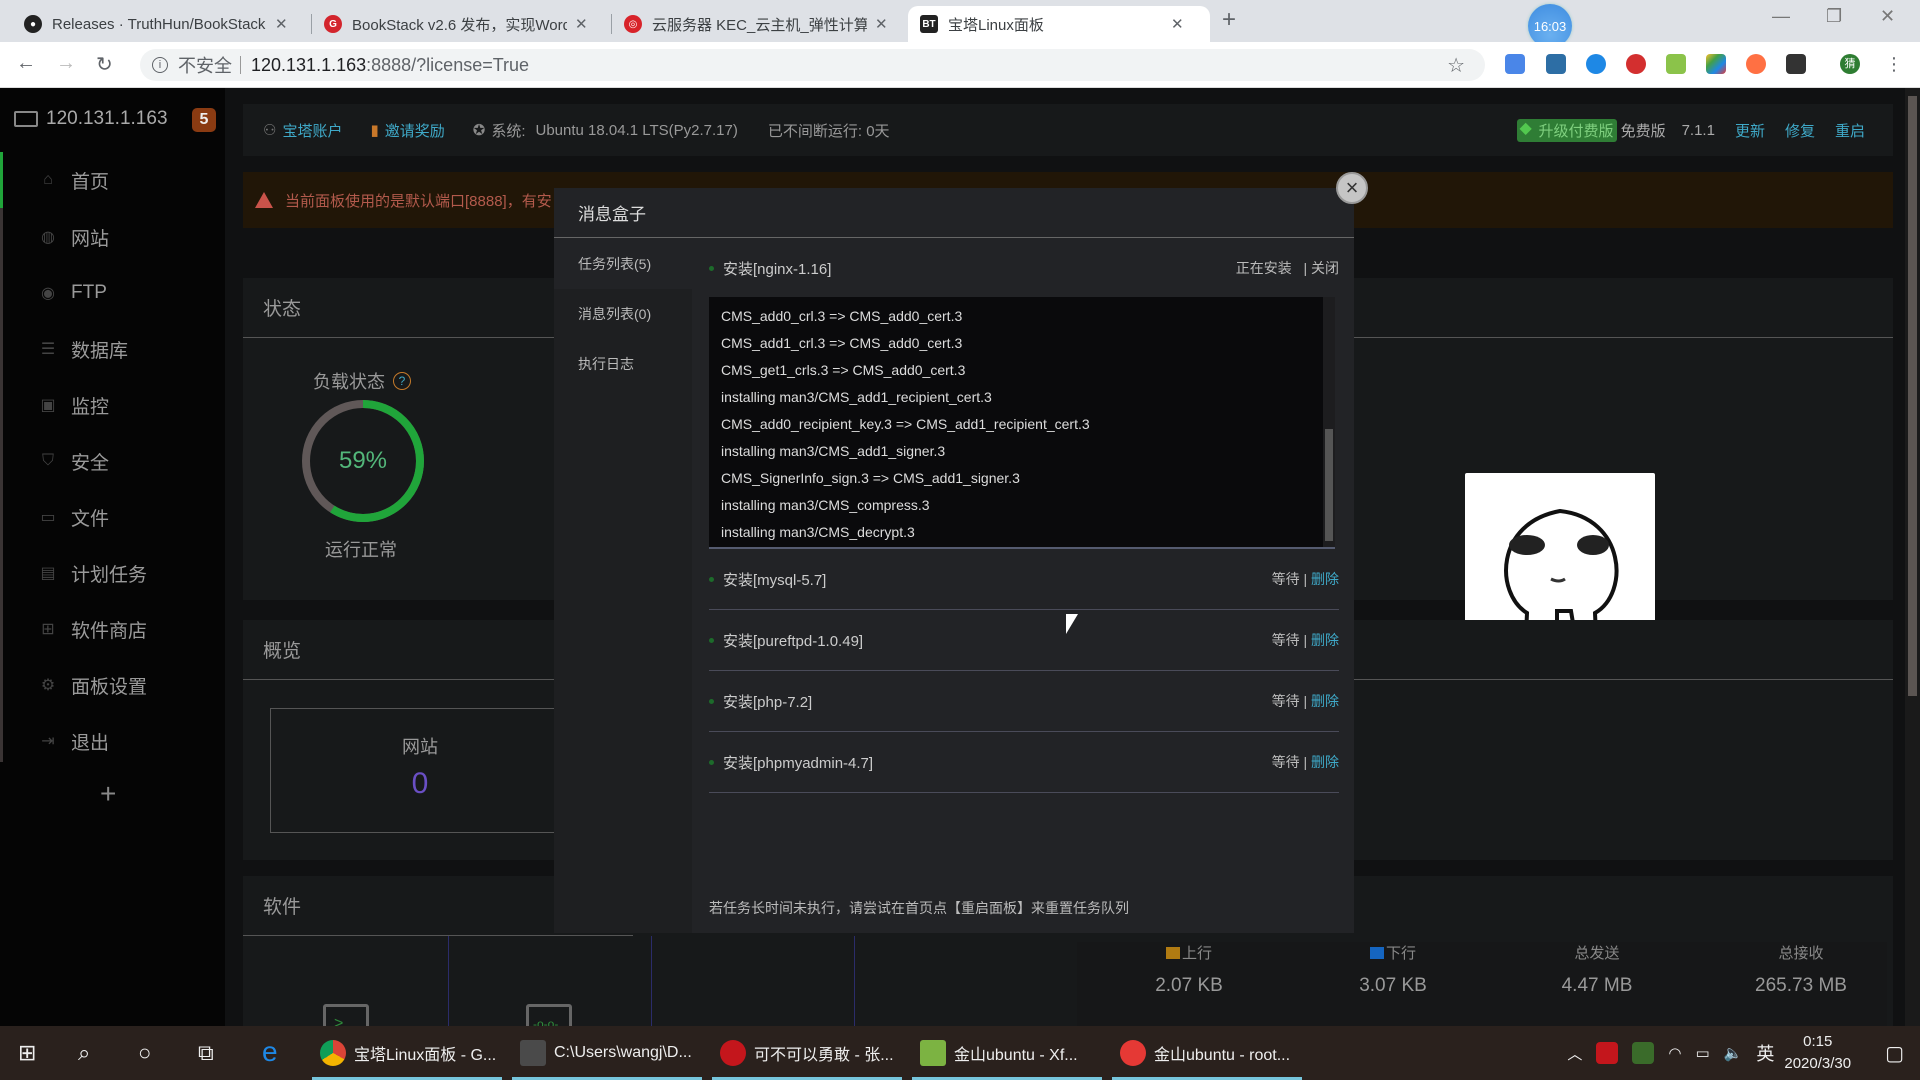 The width and height of the screenshot is (1920, 1080). I want to click on browser-tab-active: BT 宝塔Linux面板 ✕, so click(1059, 24).